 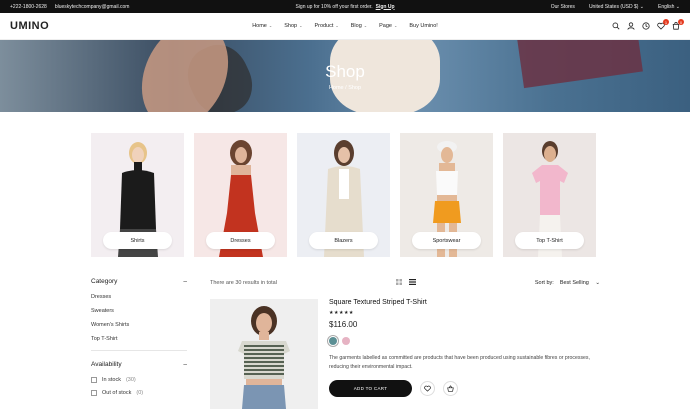 I want to click on nav-item-buy-umino: Buy Umino!, so click(x=423, y=26).